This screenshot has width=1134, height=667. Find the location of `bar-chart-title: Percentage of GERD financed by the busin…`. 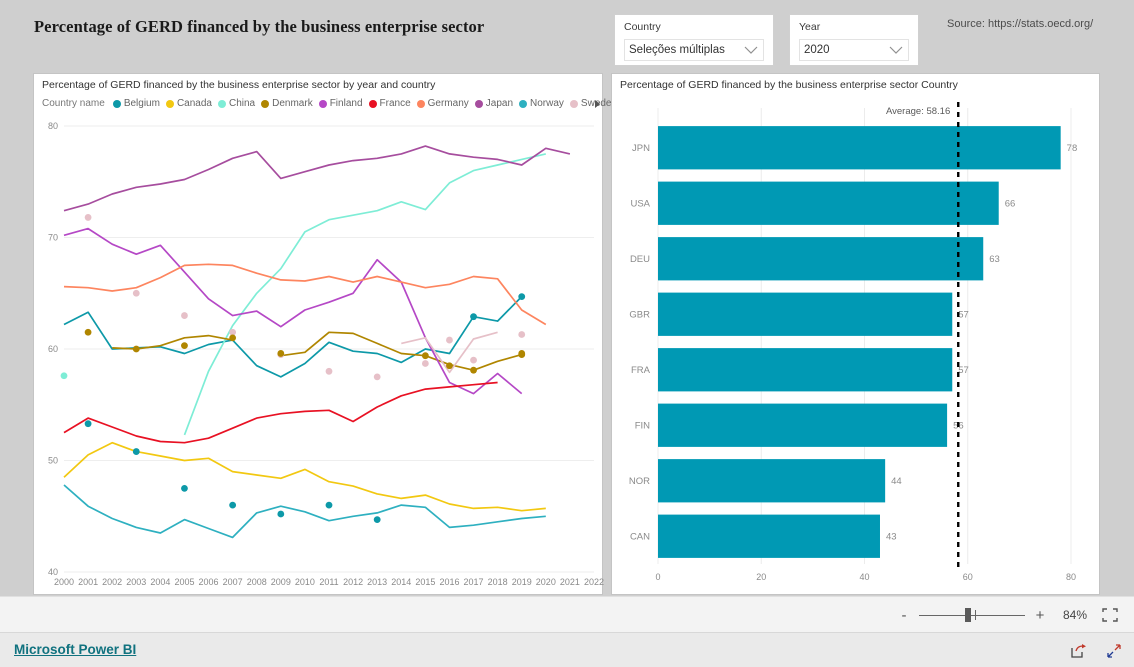

bar-chart-title: Percentage of GERD financed by the busin… is located at coordinates (789, 85).